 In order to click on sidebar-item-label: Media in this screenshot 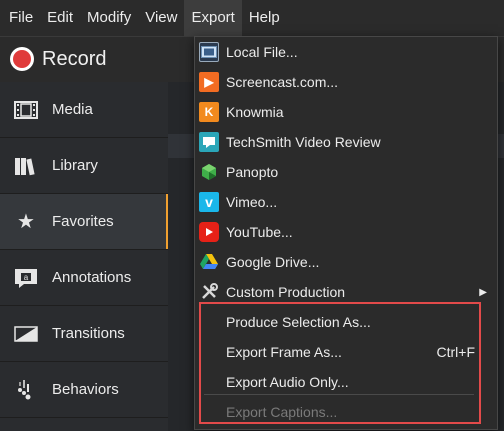, I will do `click(72, 109)`.